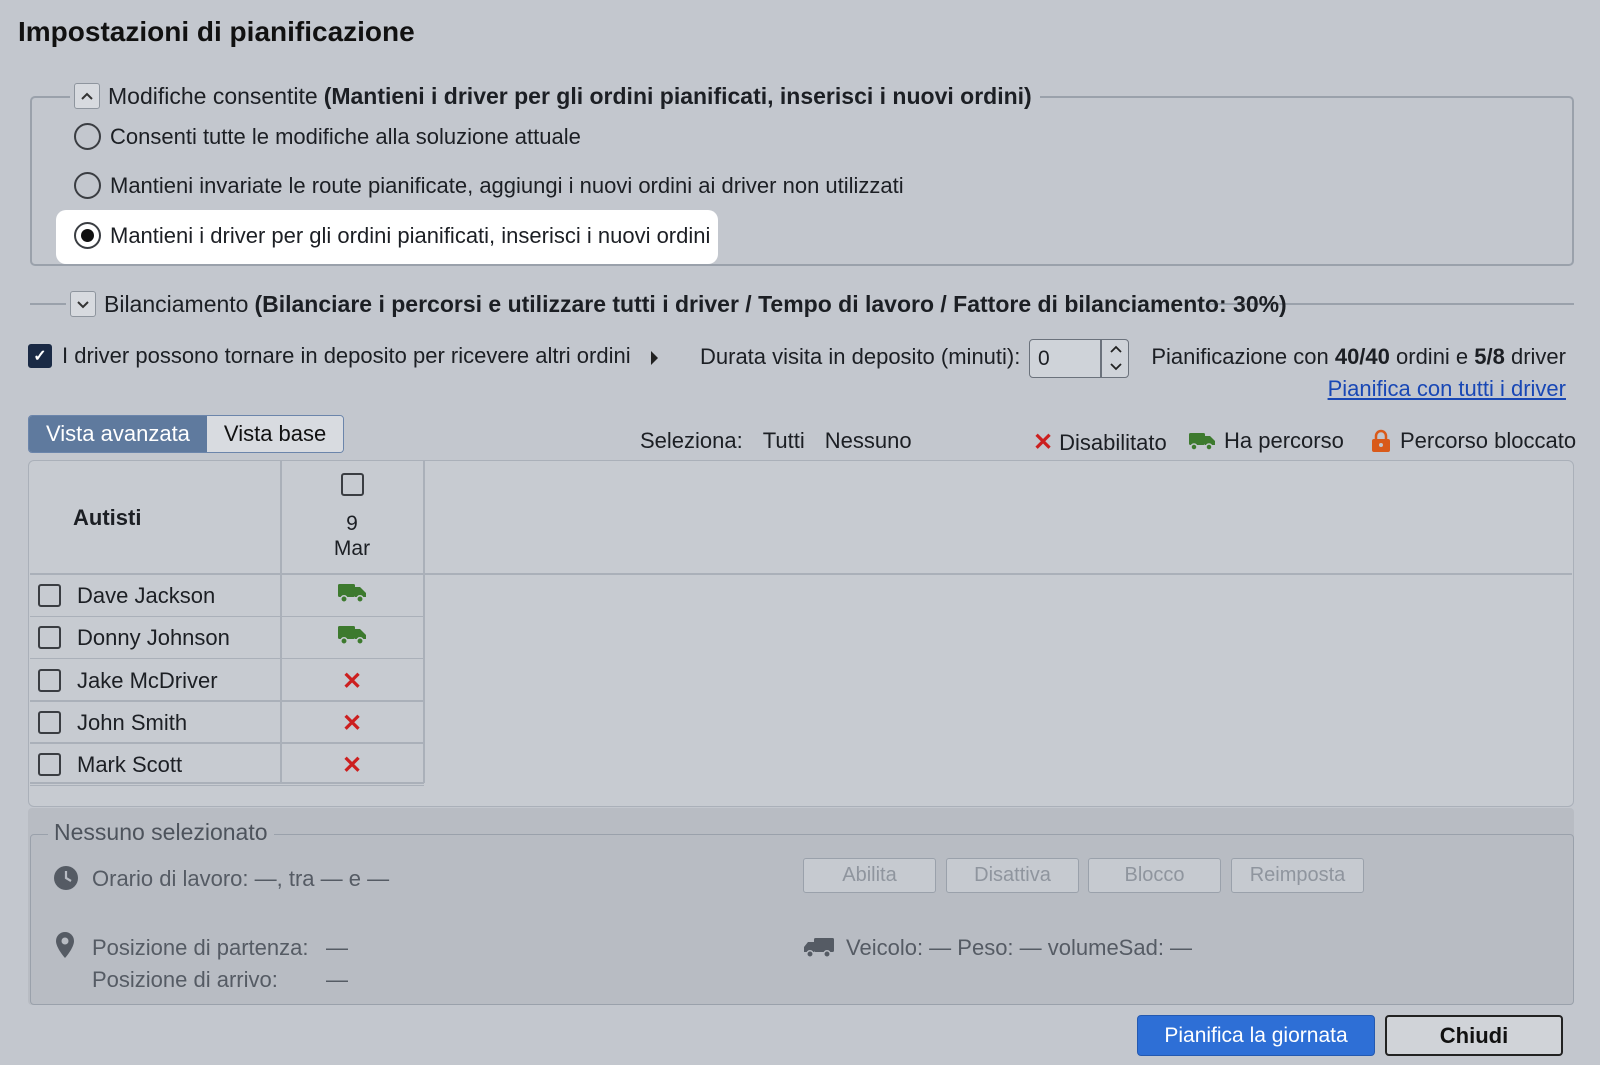 This screenshot has height=1065, width=1600. I want to click on location-pin-icon, so click(65, 947).